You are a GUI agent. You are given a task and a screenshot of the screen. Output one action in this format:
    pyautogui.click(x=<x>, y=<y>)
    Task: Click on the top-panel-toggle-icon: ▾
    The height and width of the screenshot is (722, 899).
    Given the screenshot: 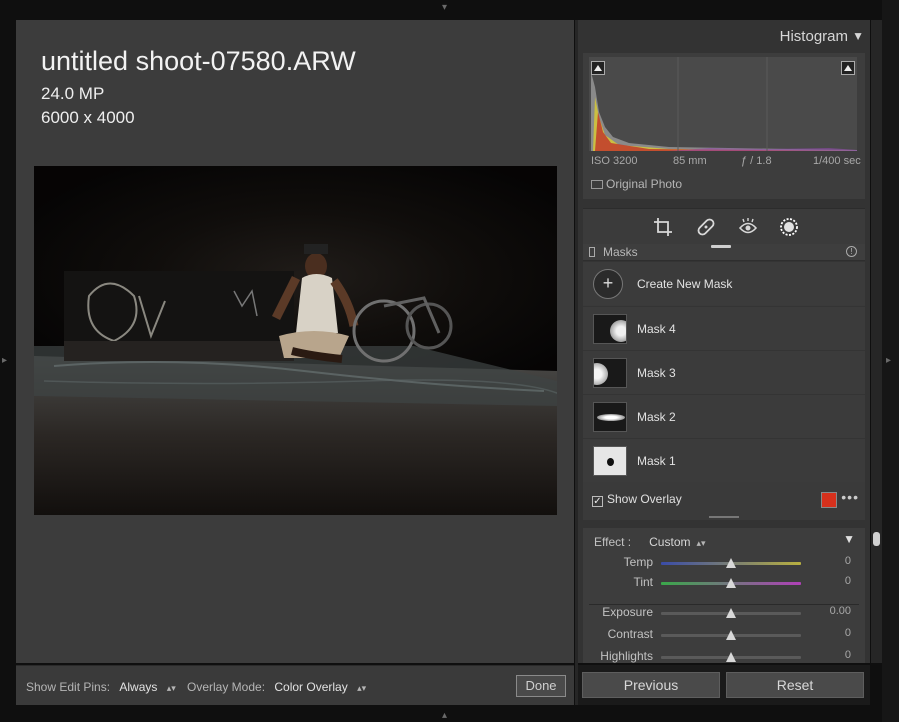 What is the action you would take?
    pyautogui.click(x=444, y=7)
    